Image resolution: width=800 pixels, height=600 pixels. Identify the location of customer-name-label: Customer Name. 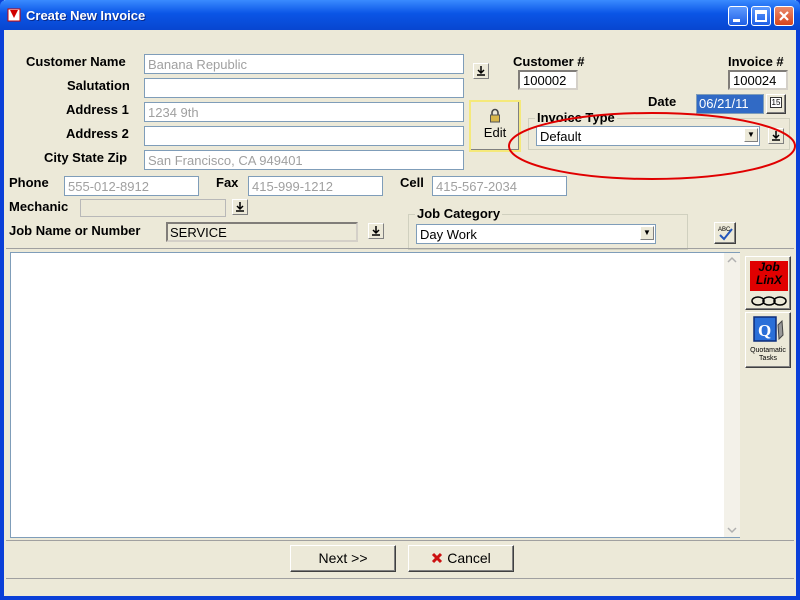
(76, 61).